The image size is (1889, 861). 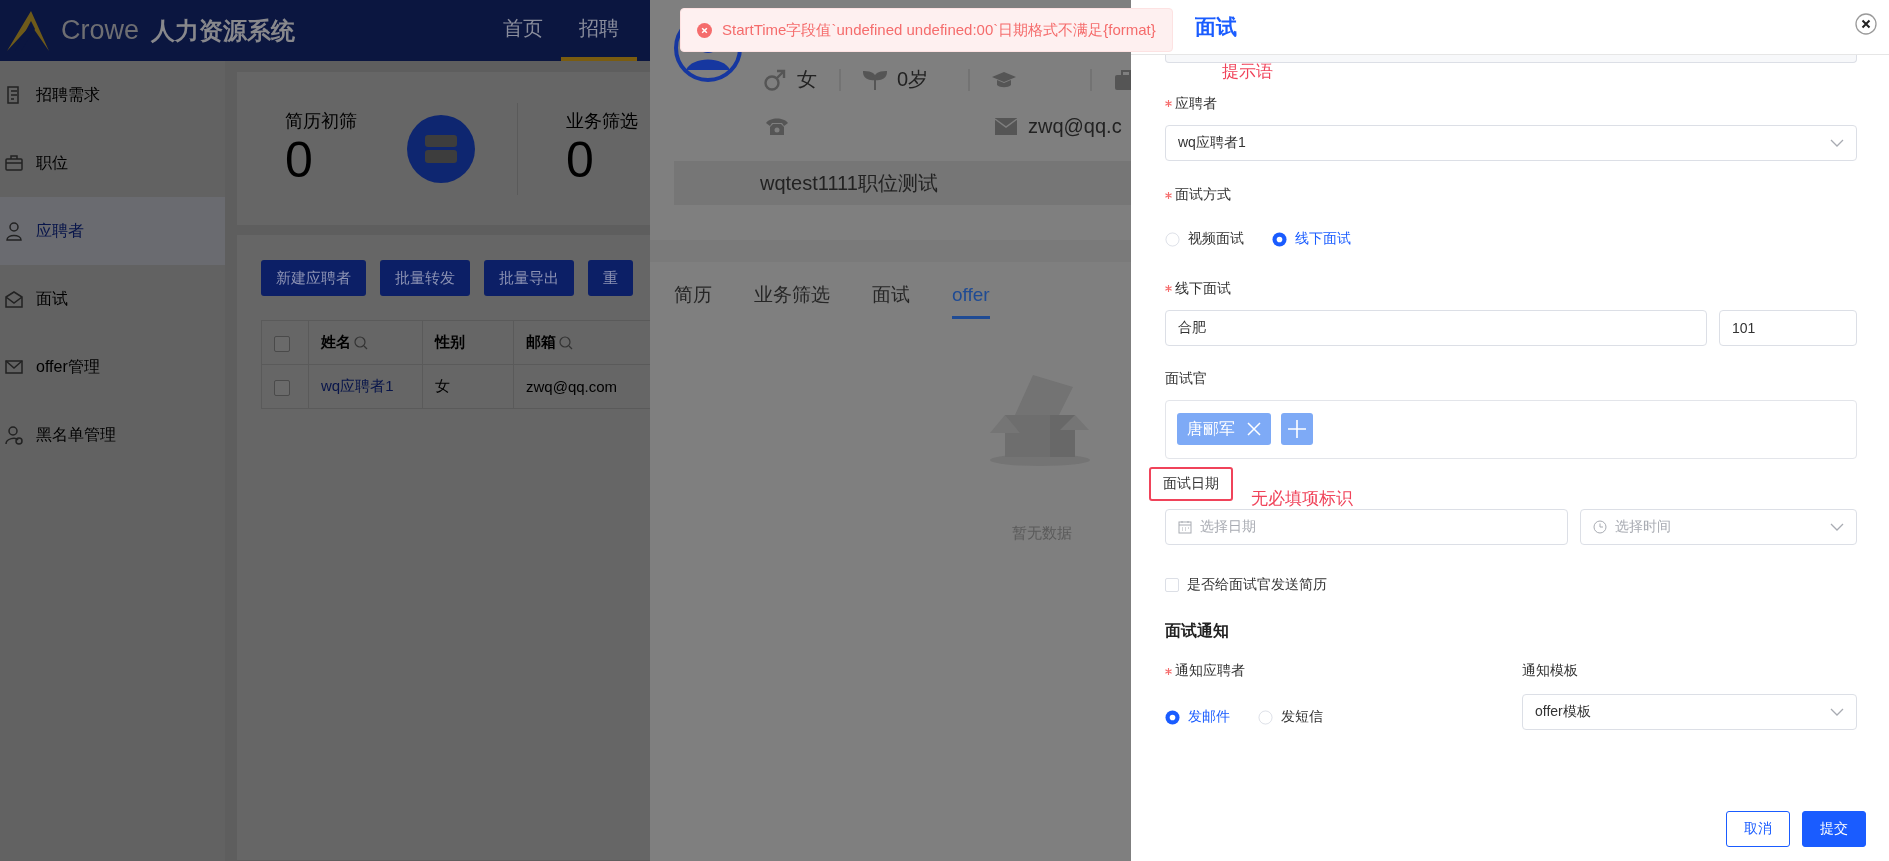 I want to click on sidebar-label: 面试, so click(x=52, y=298).